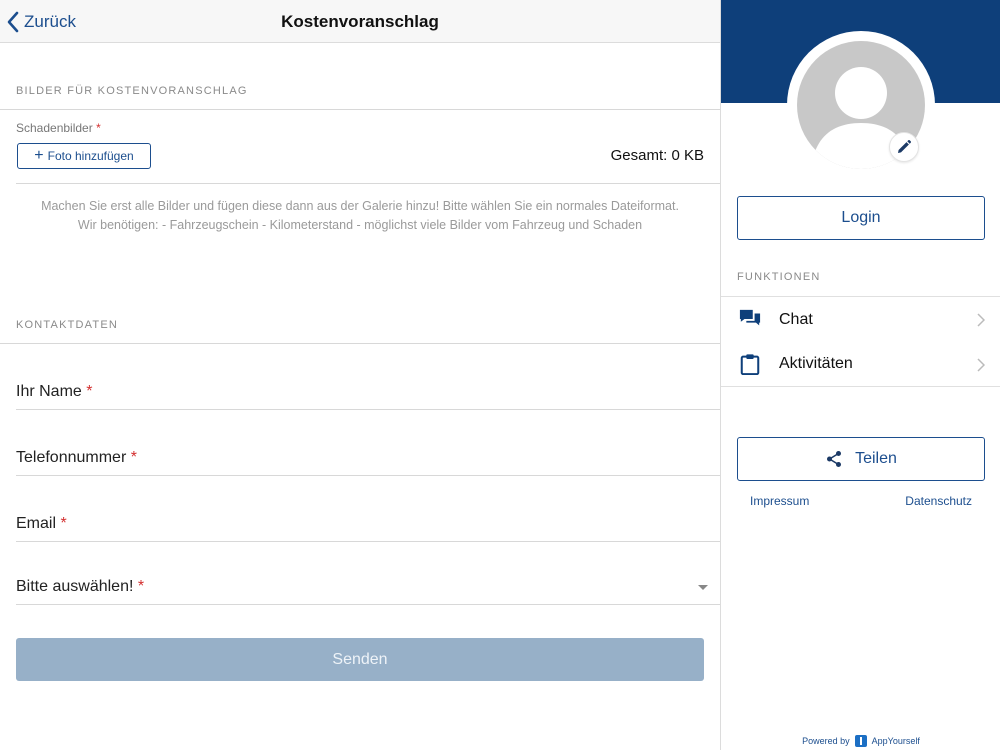 The height and width of the screenshot is (750, 1000). I want to click on brand-name: AppYourself, so click(895, 741).